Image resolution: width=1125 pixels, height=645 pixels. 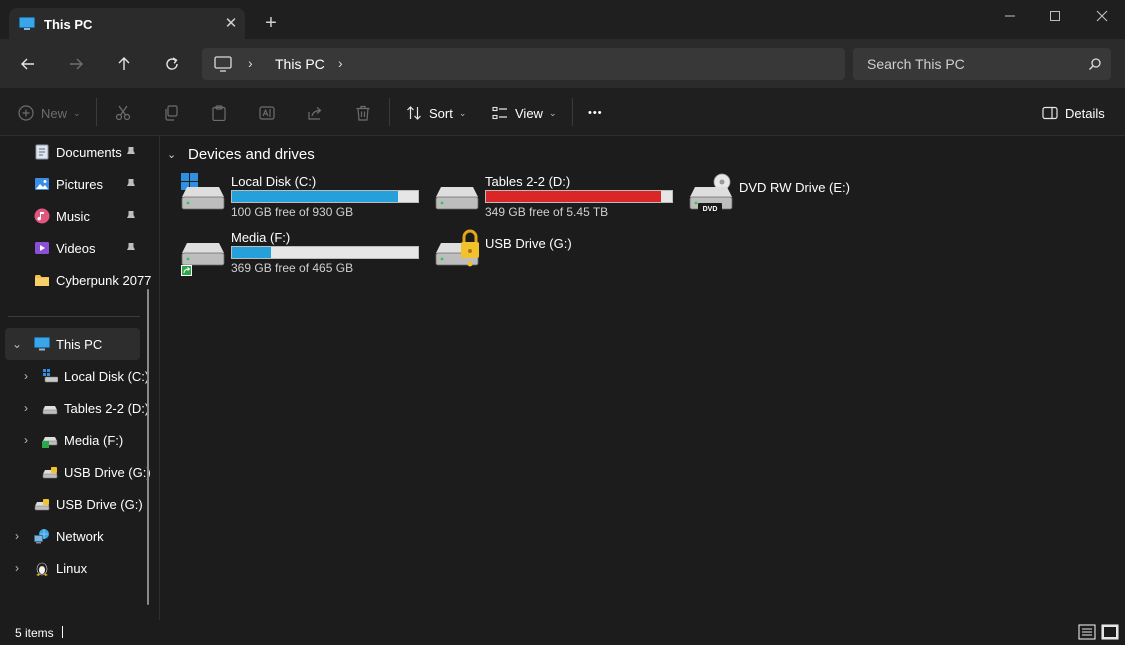 I want to click on drive-free-space: 100 GB free of 930 GB, so click(x=292, y=212).